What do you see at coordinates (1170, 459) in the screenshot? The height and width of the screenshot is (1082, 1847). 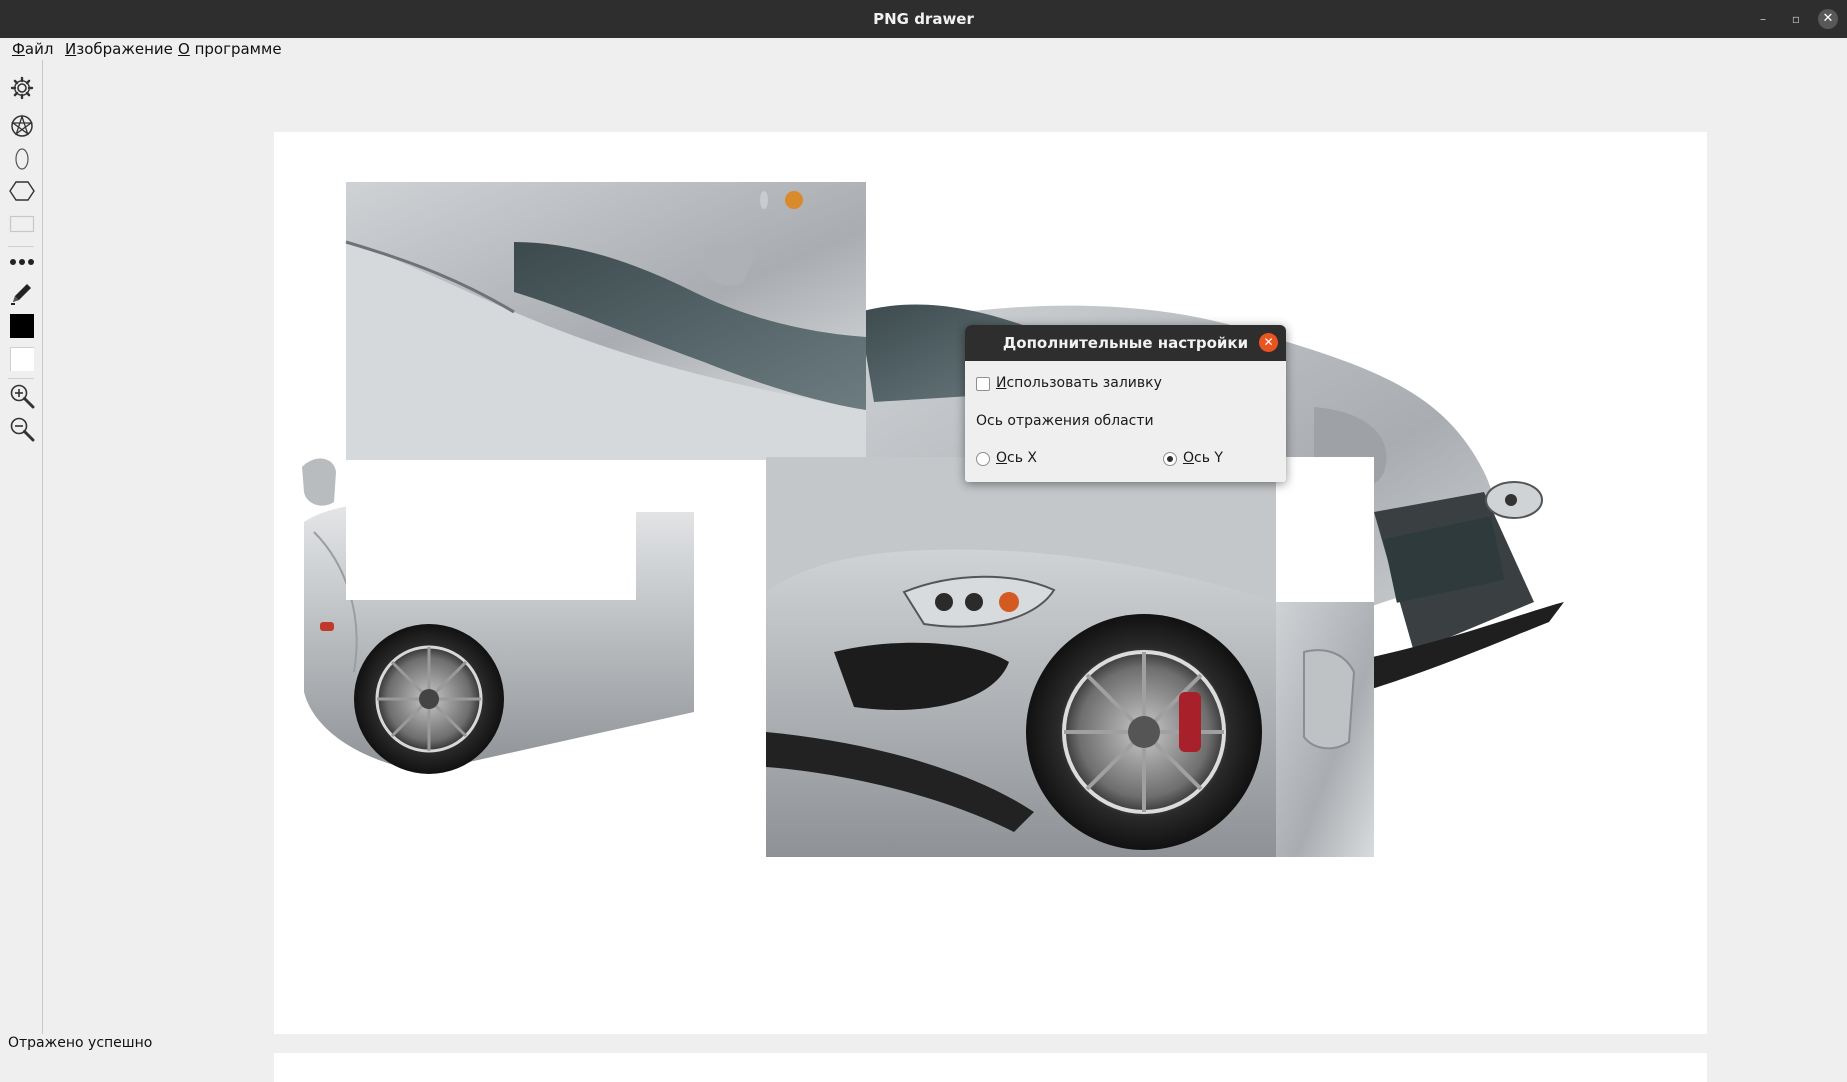 I see `axis-y-radio` at bounding box center [1170, 459].